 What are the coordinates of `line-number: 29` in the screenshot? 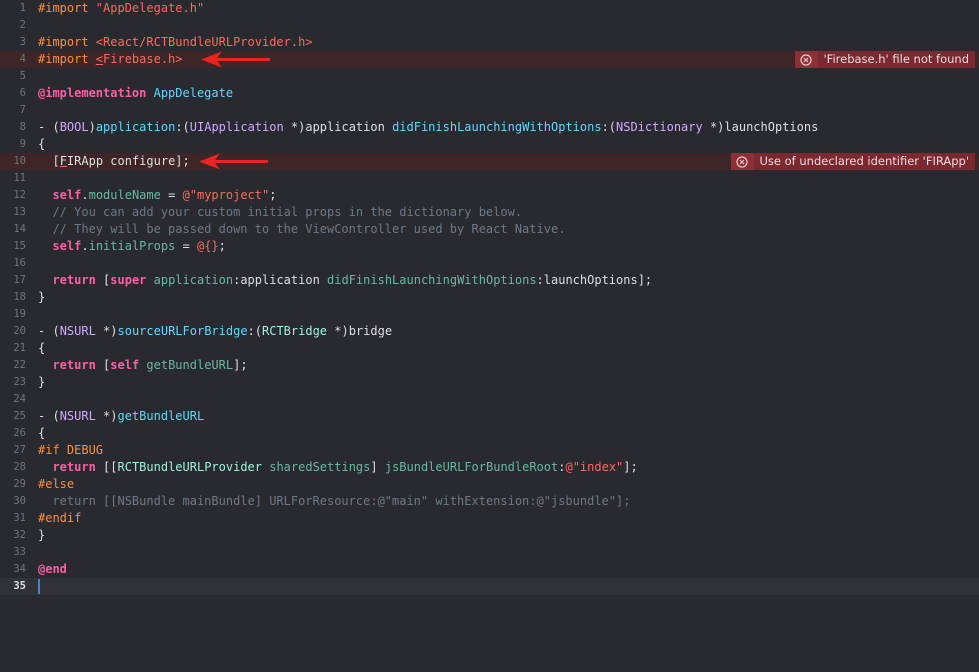 It's located at (13, 484).